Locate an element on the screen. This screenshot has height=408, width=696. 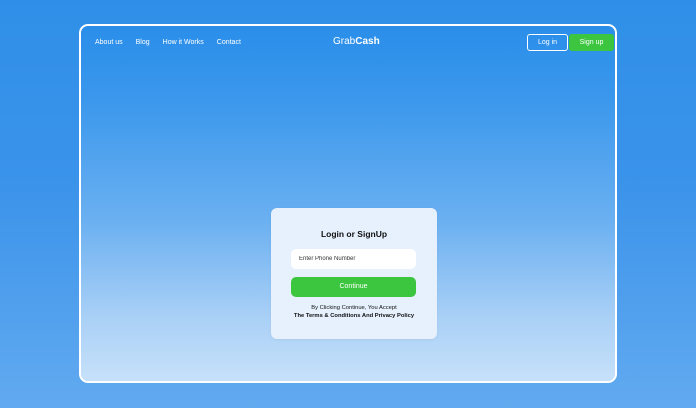
signup-button: Sign up is located at coordinates (591, 42).